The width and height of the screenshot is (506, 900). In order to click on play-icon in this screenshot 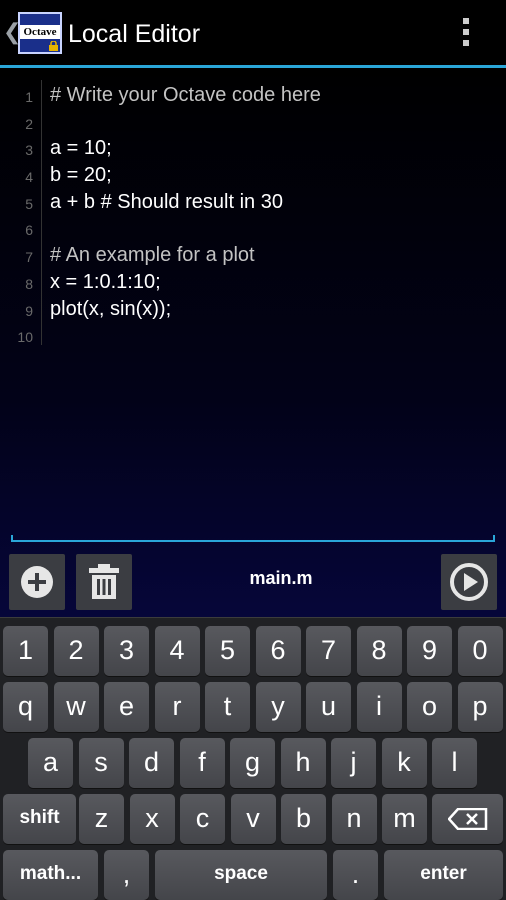, I will do `click(469, 582)`.